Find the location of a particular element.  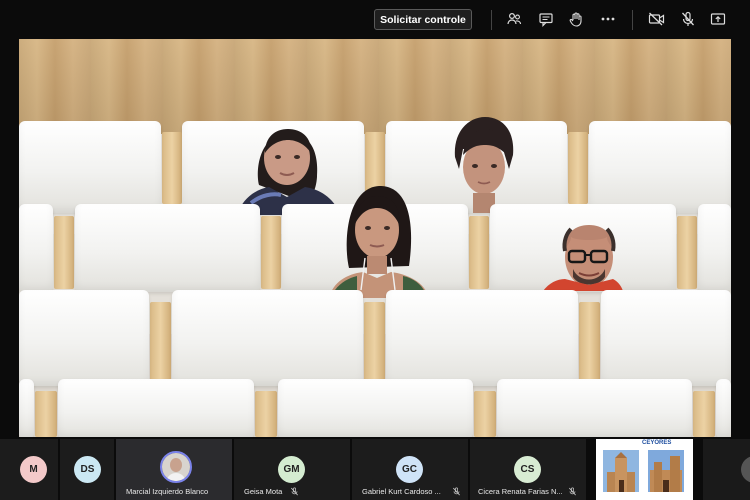

participant-name: Marcial Izquierdo Blanco is located at coordinates (167, 491).